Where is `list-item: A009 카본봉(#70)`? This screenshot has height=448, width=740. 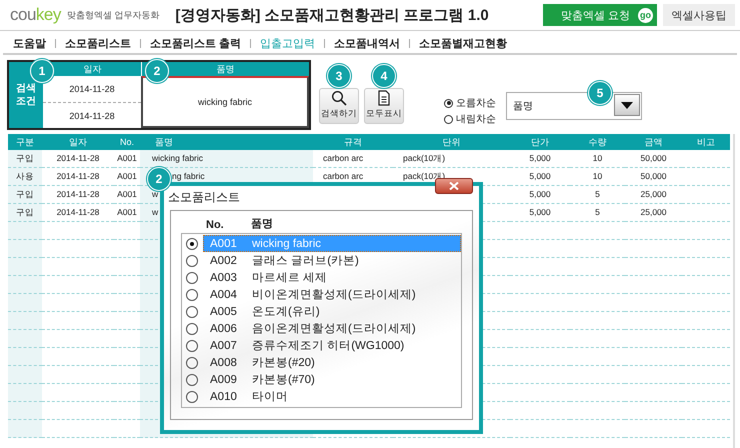 list-item: A009 카본봉(#70) is located at coordinates (332, 379).